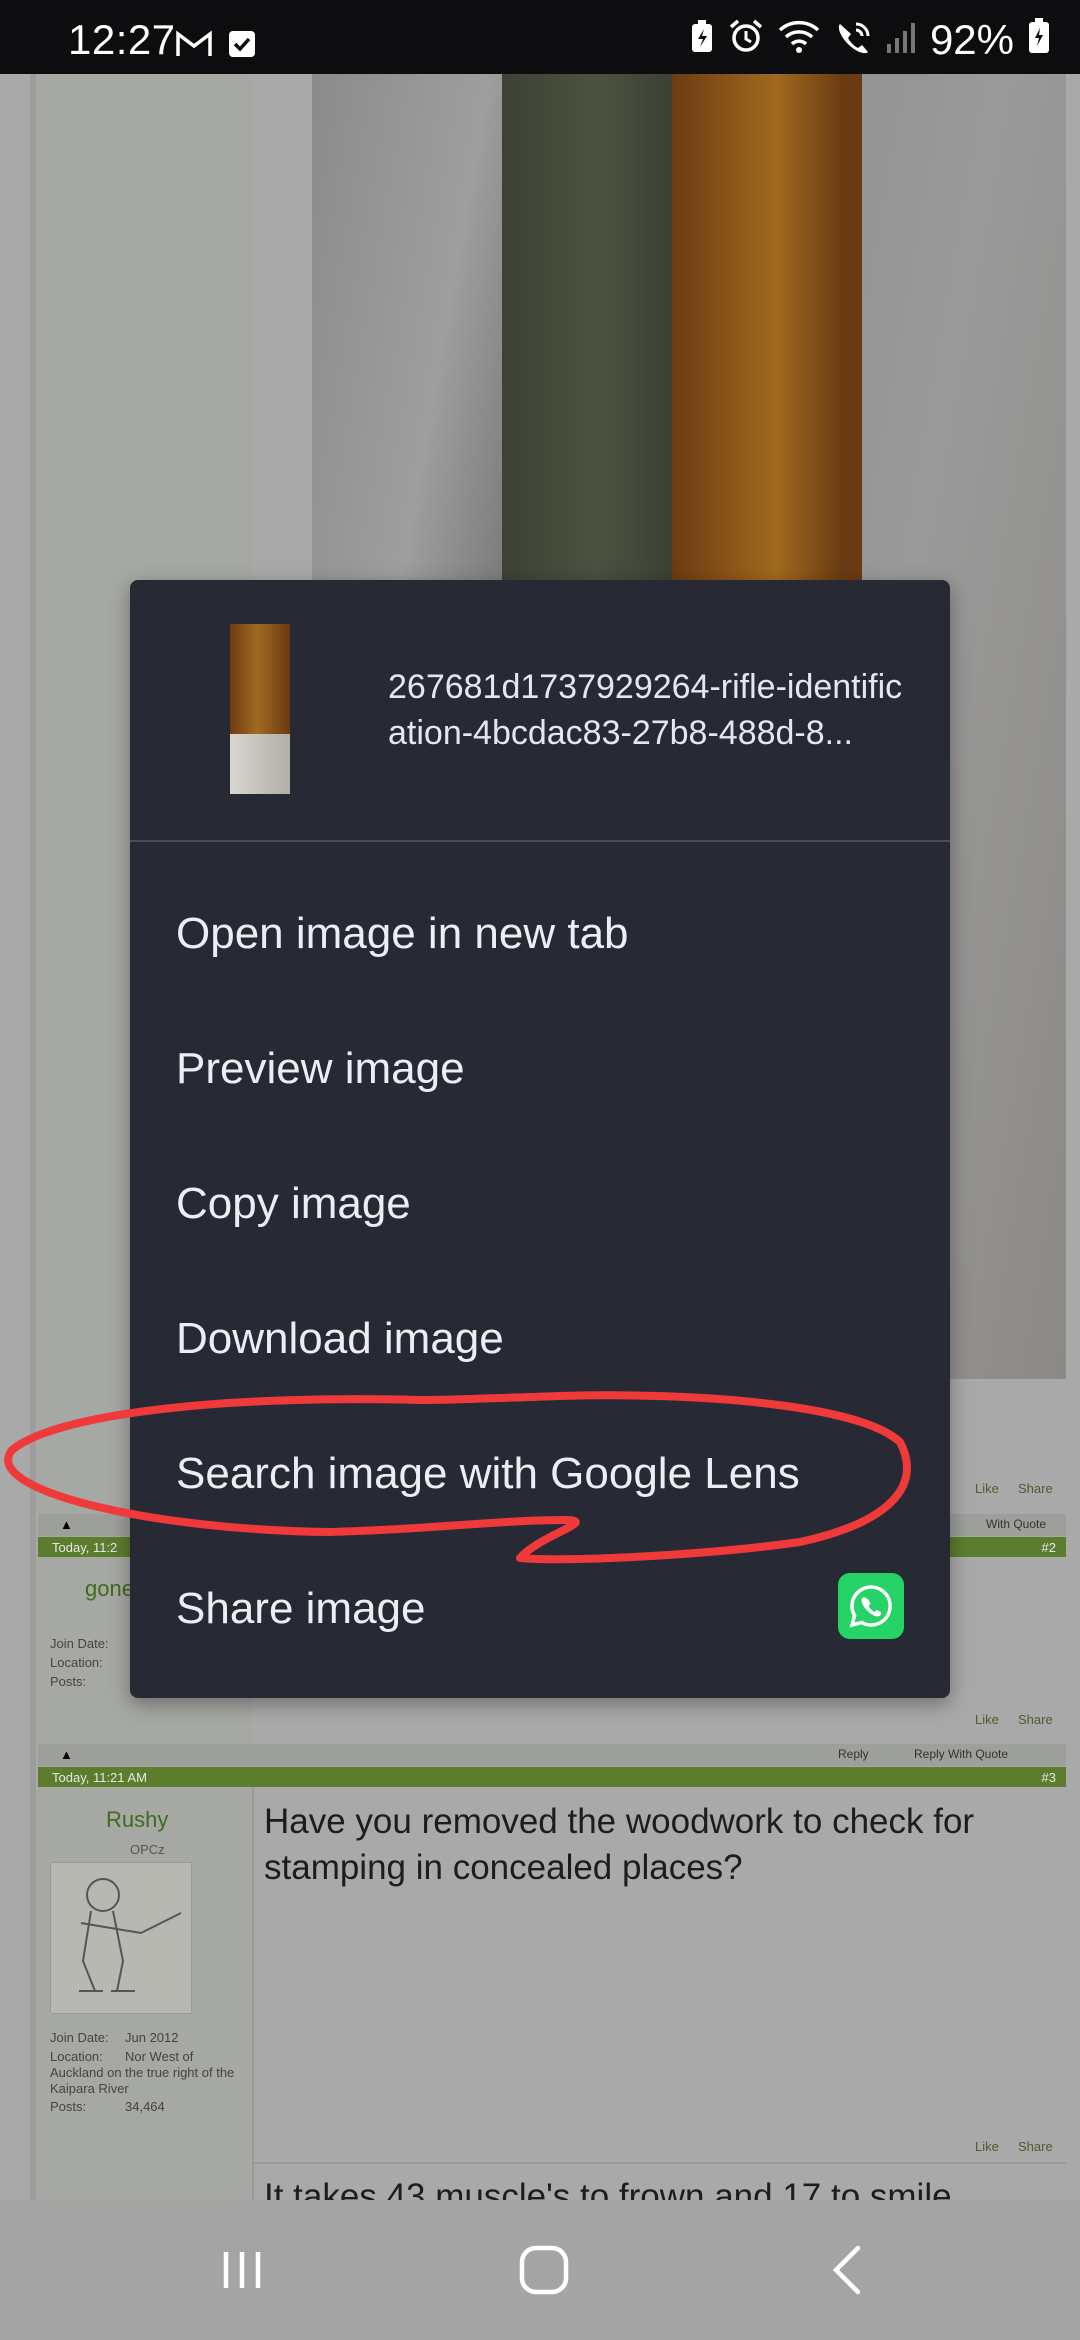  I want to click on alarm-icon, so click(746, 40).